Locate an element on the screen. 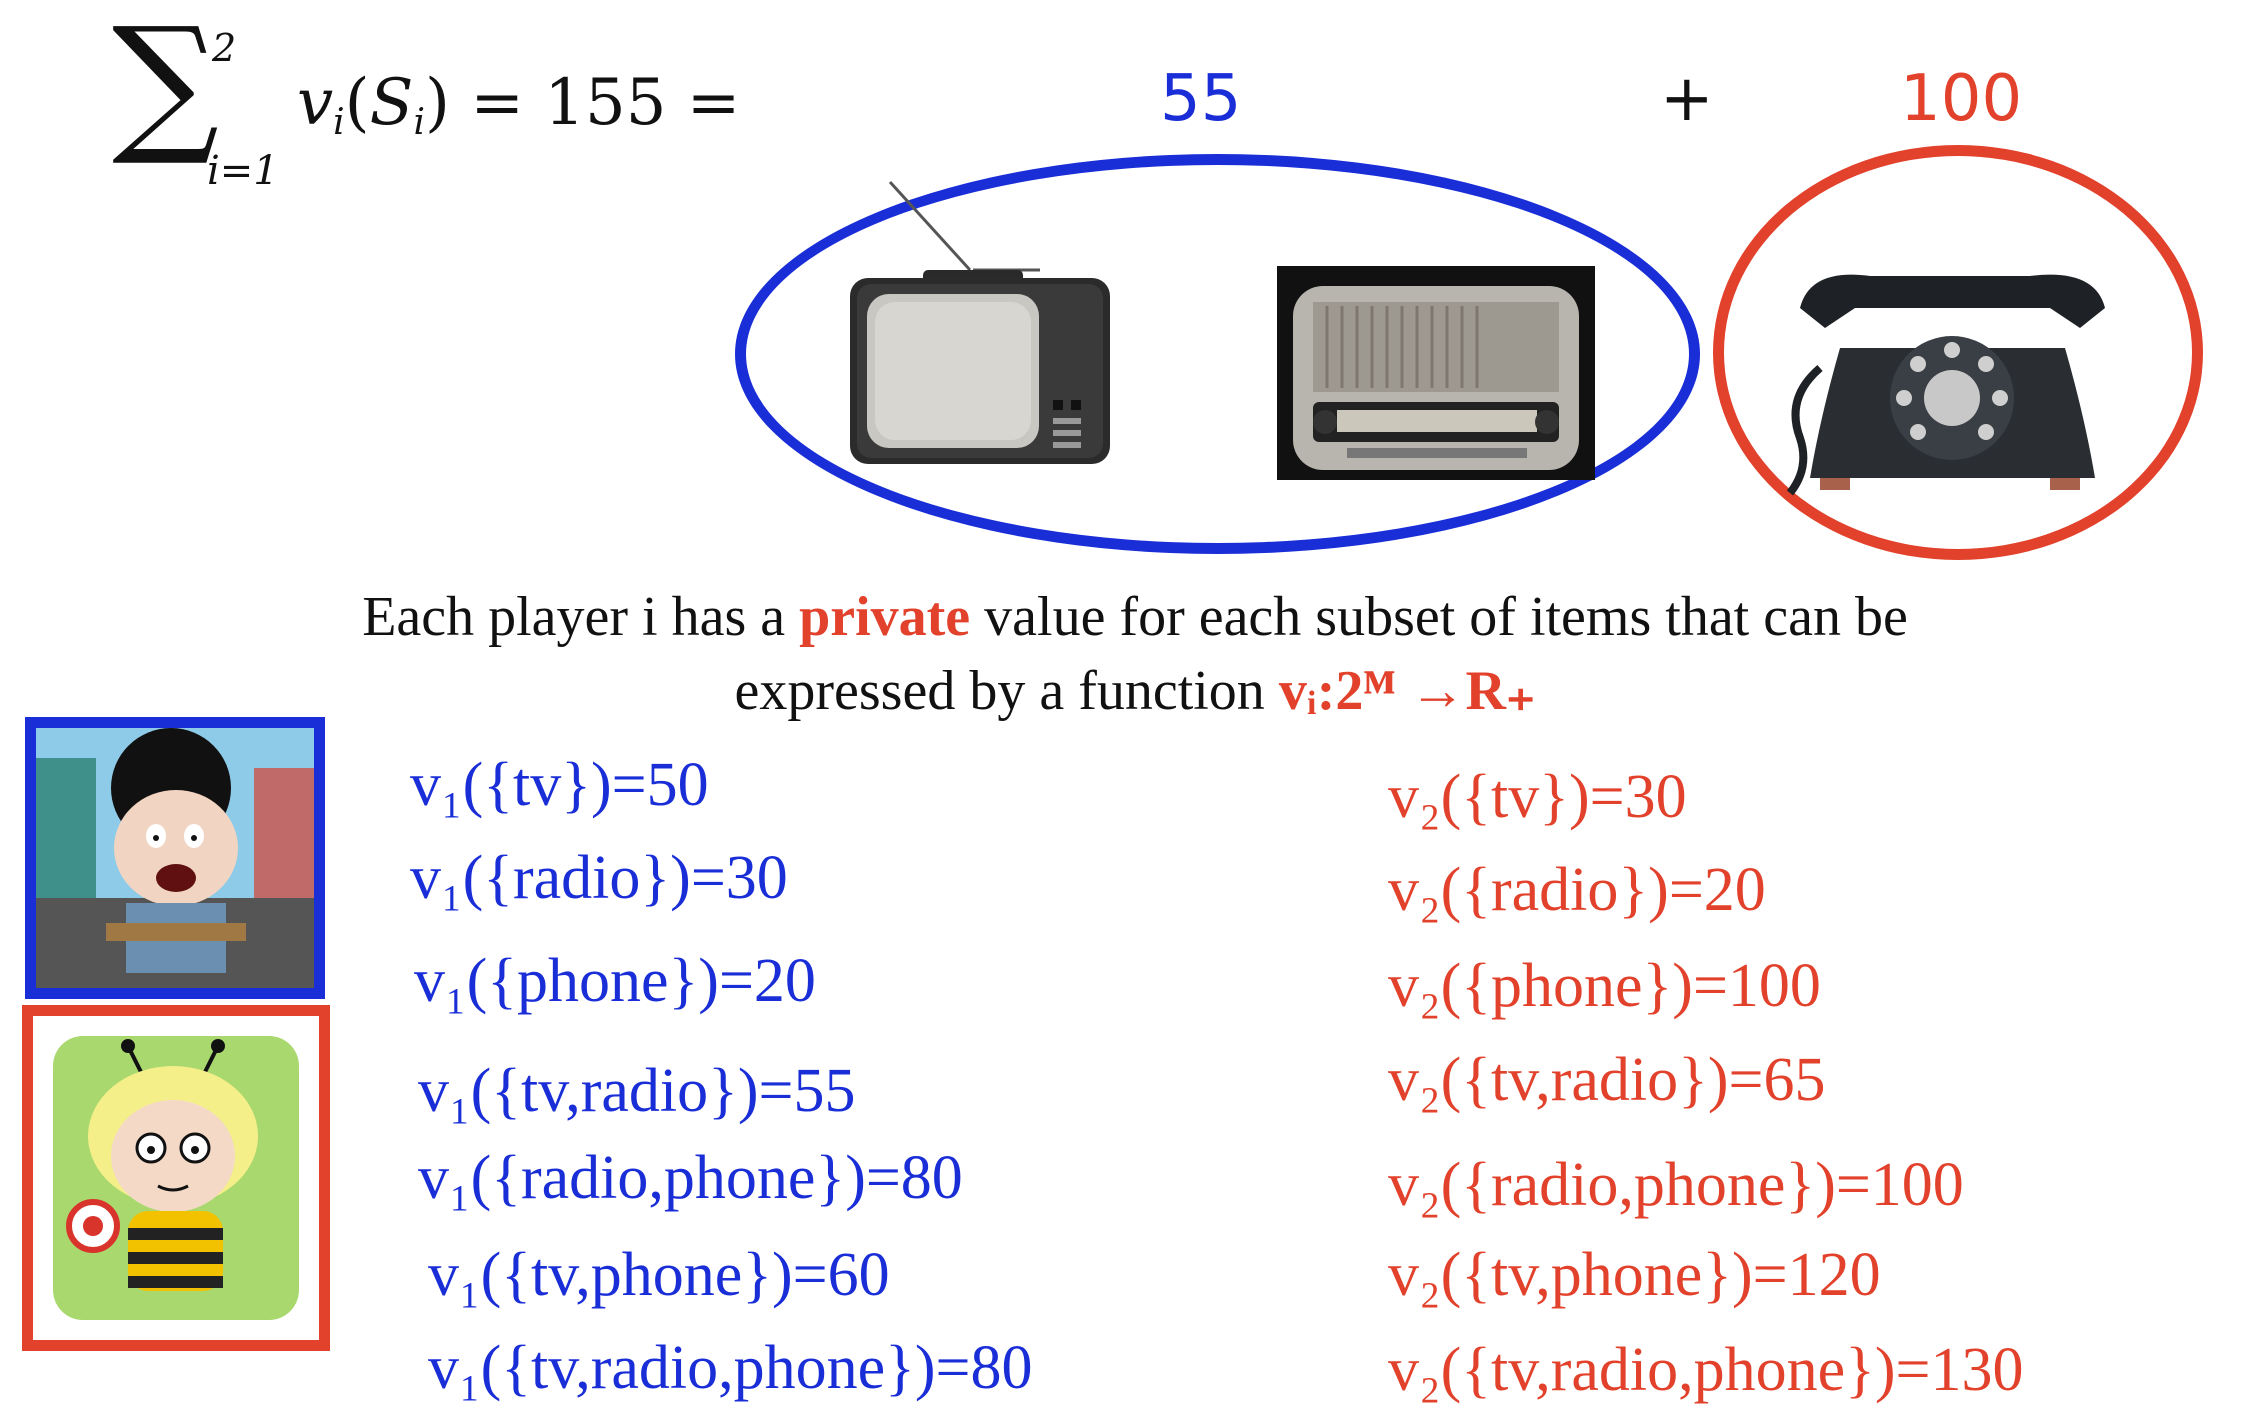 This screenshot has width=2258, height=1412. sum-formula: ∑ 2 i=1 vi(Si) = 155 = is located at coordinates (492, 108).